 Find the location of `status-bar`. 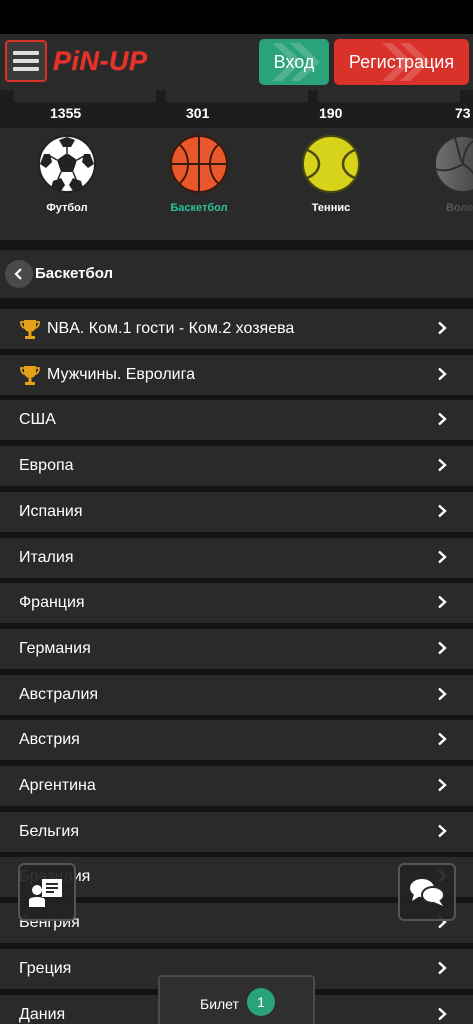

status-bar is located at coordinates (236, 17).